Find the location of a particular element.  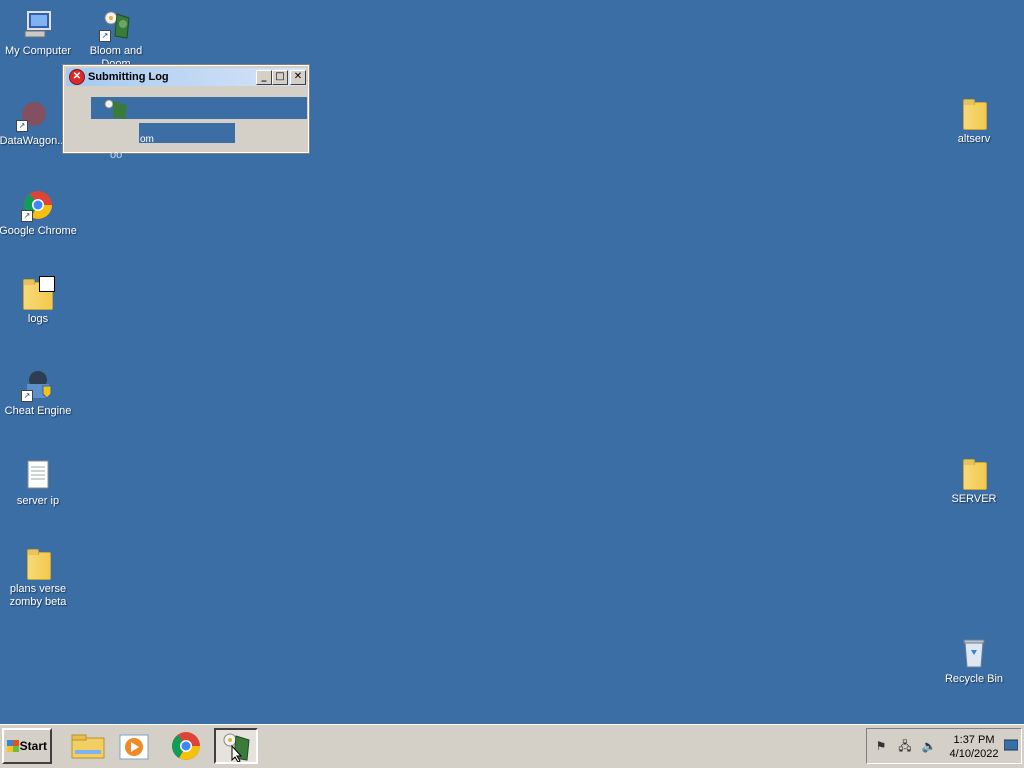

taskbar-media-player-button is located at coordinates (134, 746).